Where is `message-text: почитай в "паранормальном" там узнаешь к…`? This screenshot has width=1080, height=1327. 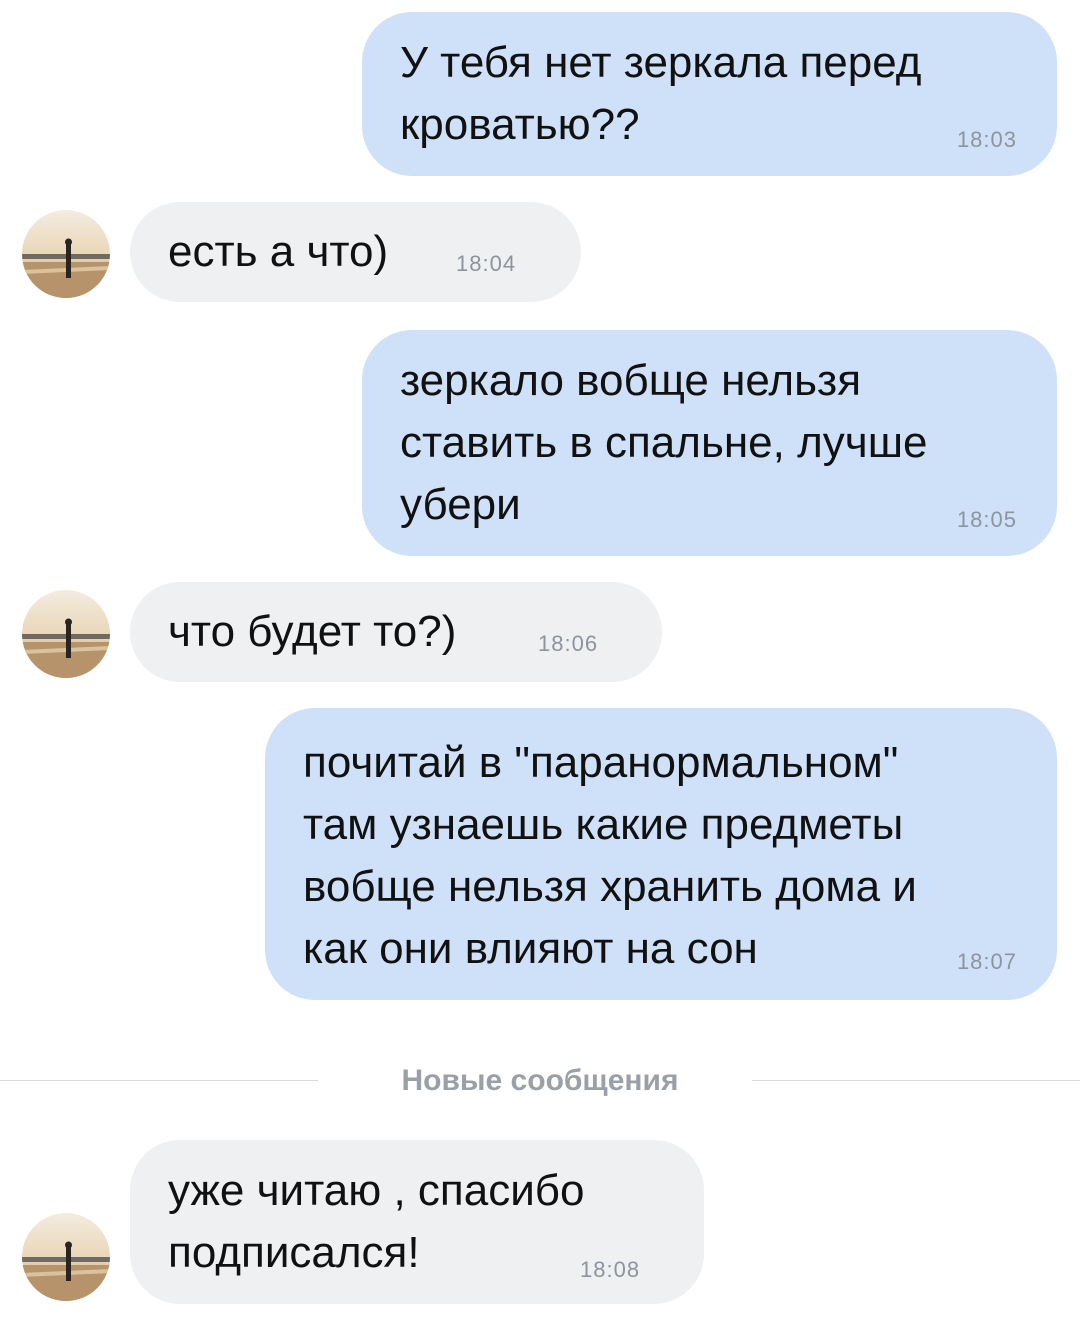 message-text: почитай в "паранормальном" там узнаешь к… is located at coordinates (610, 855).